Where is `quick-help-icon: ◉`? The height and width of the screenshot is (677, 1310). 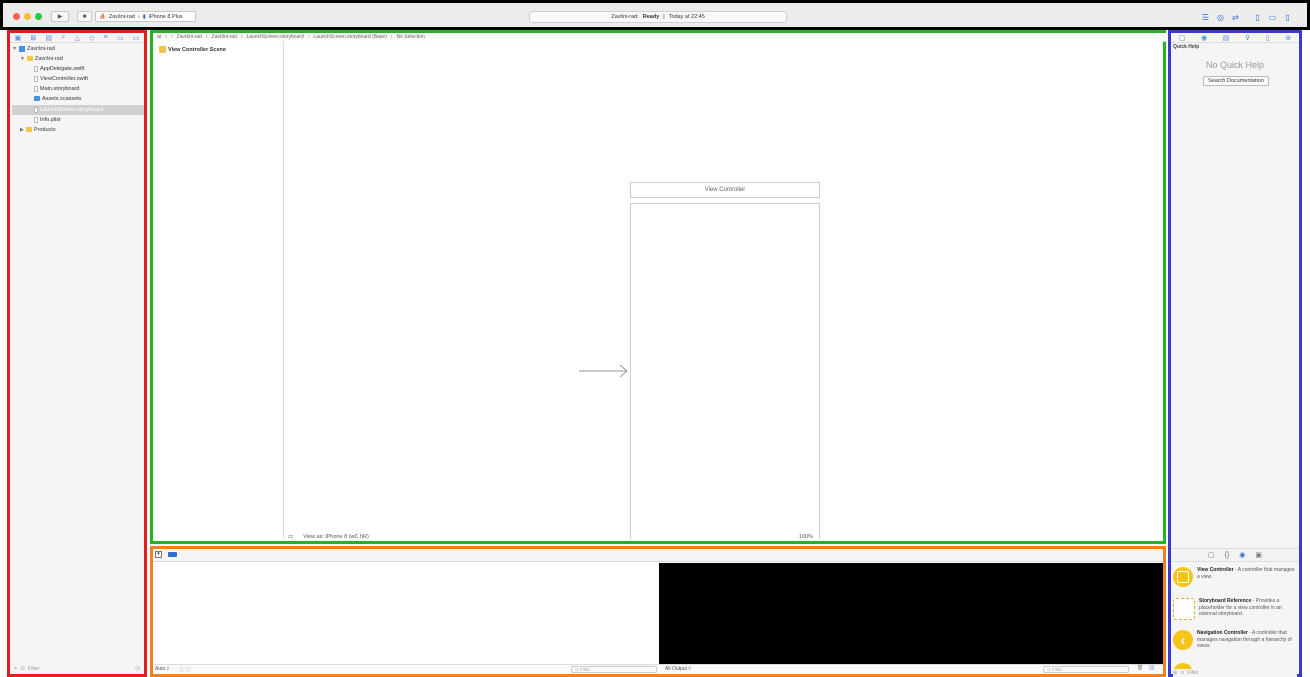
quick-help-icon: ◉ is located at coordinates (1204, 38).